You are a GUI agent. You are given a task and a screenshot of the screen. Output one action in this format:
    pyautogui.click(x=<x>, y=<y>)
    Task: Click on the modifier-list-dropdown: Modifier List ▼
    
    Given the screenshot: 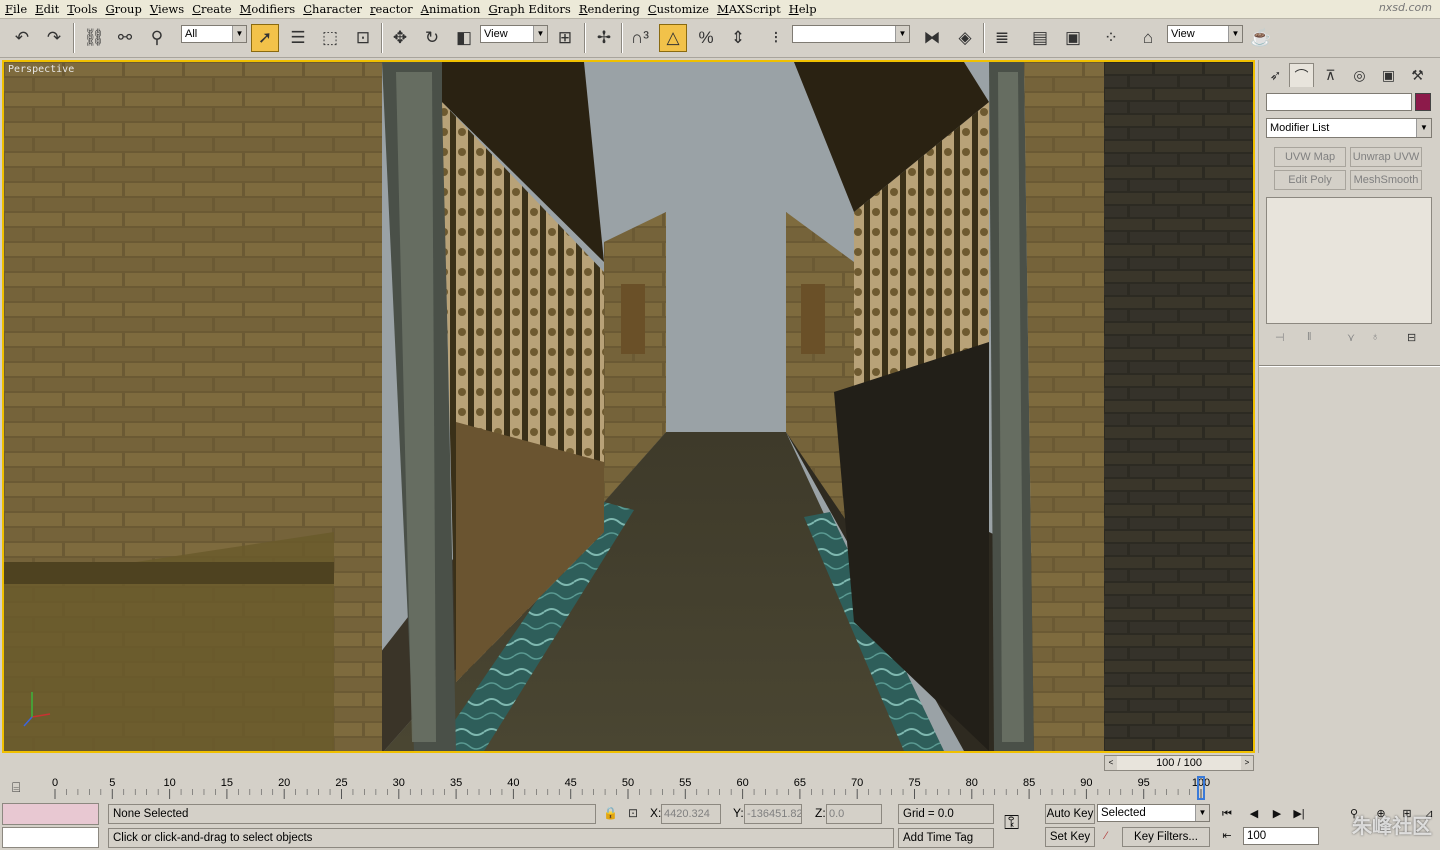 What is the action you would take?
    pyautogui.click(x=1349, y=128)
    